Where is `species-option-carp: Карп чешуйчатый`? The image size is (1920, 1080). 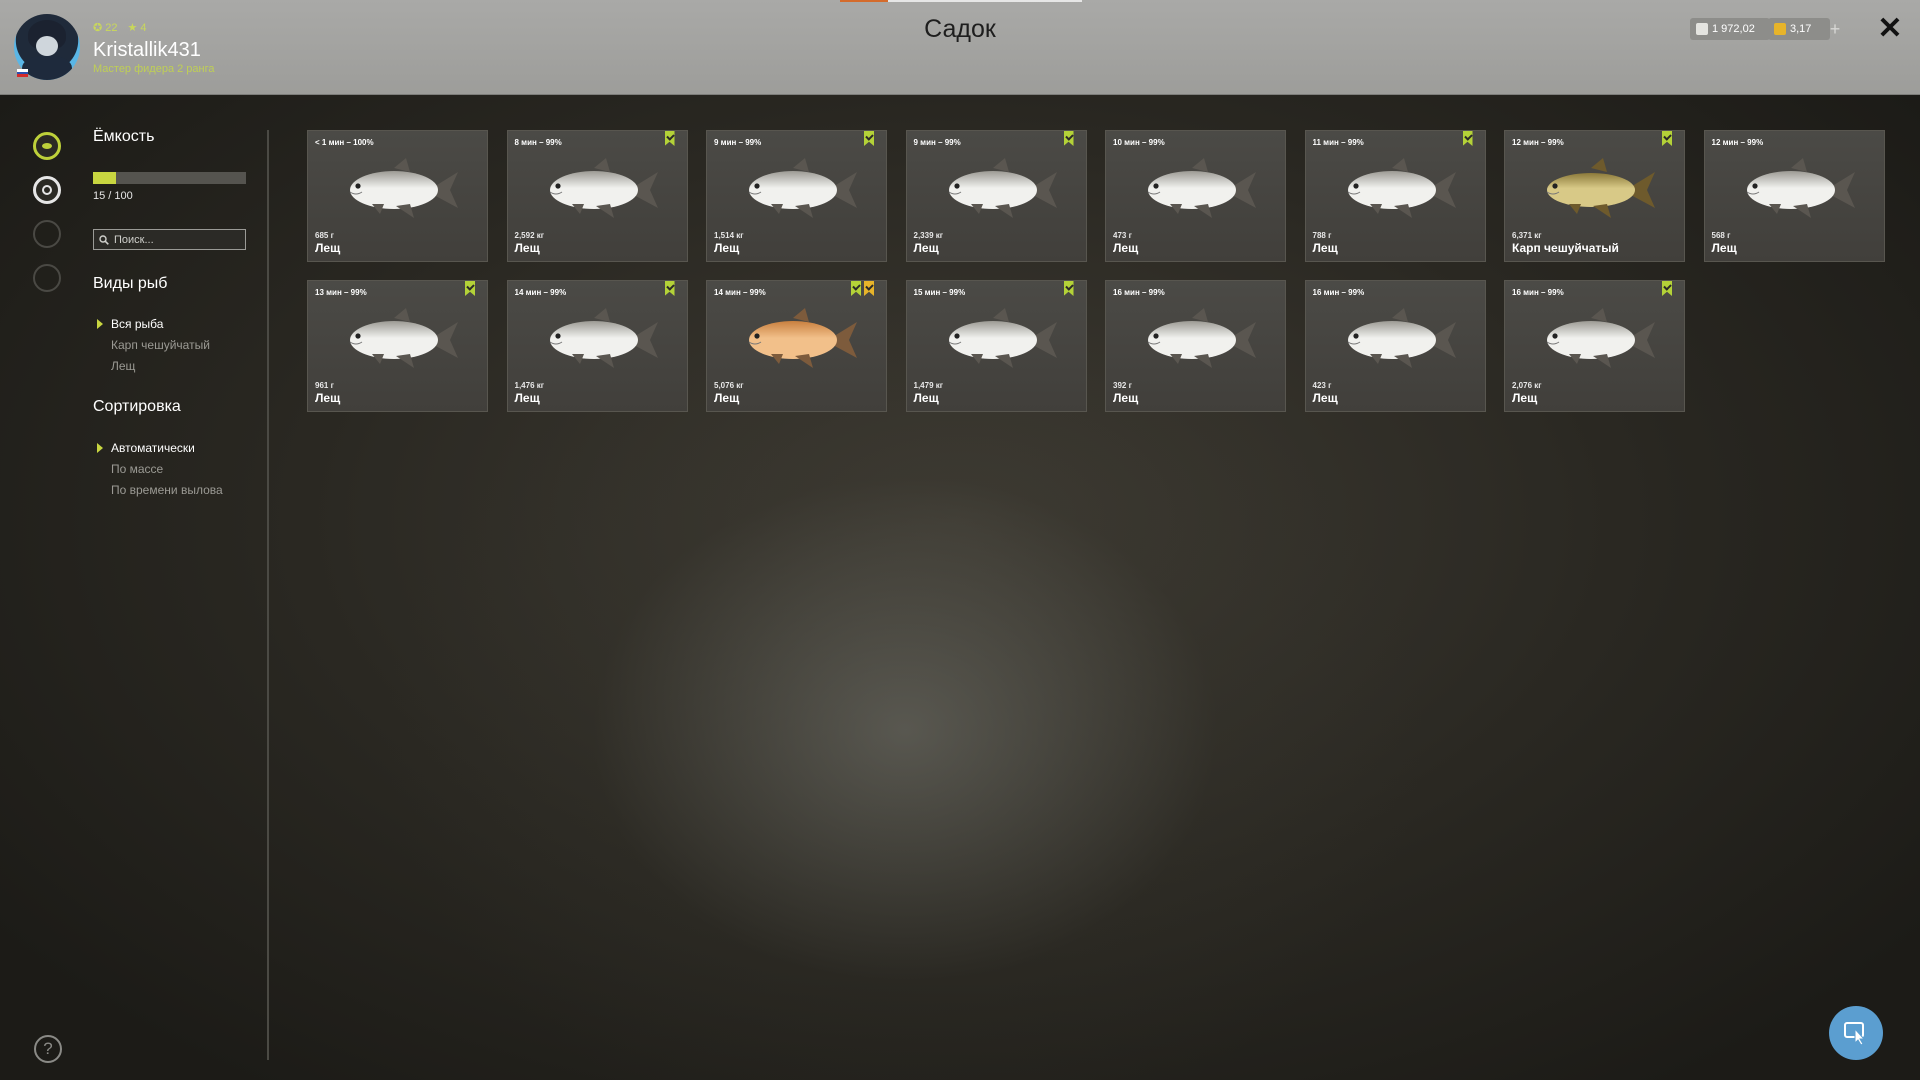
species-option-carp: Карп чешуйчатый is located at coordinates (160, 345).